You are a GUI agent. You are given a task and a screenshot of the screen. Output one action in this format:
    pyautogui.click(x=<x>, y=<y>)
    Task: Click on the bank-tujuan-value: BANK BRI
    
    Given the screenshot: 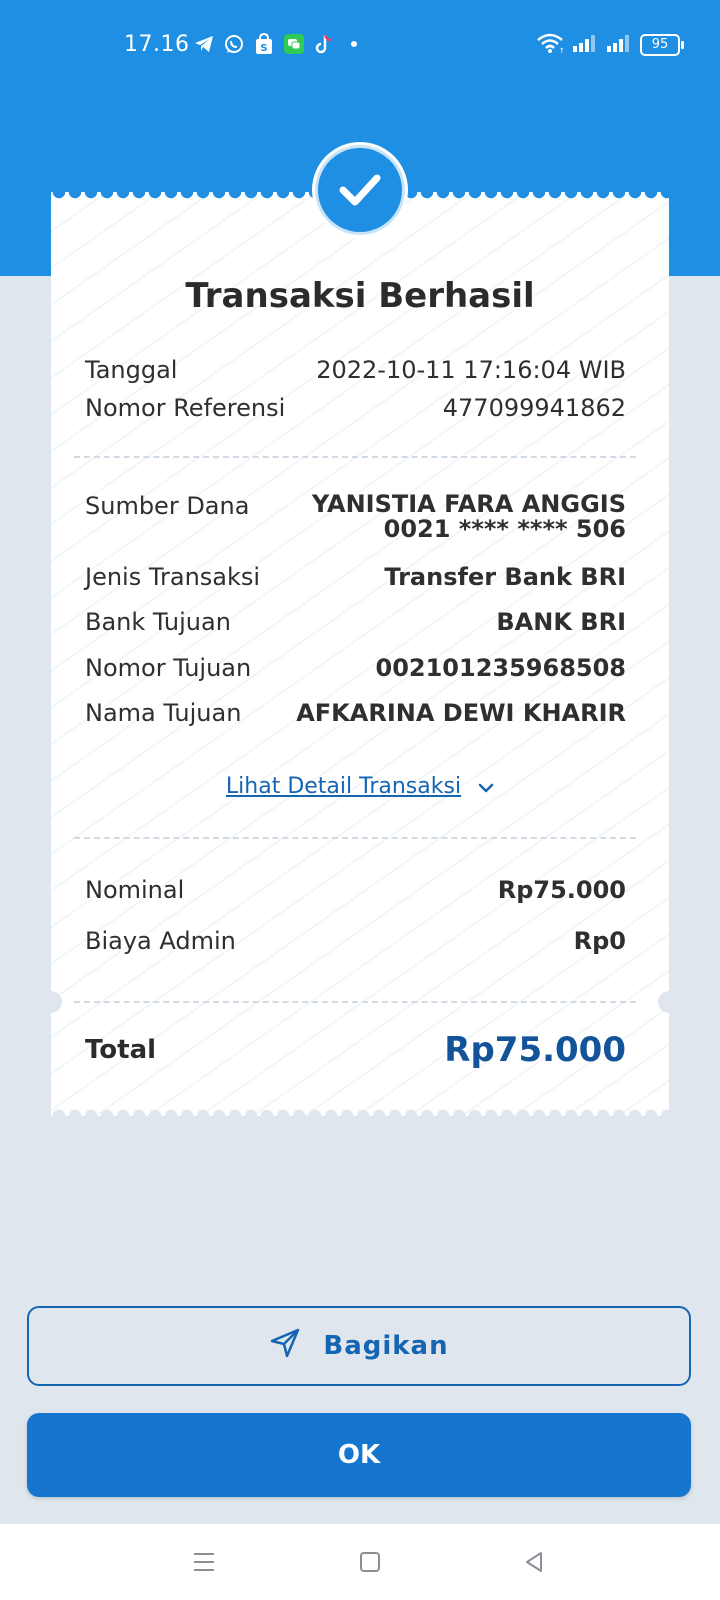 What is the action you would take?
    pyautogui.click(x=561, y=622)
    